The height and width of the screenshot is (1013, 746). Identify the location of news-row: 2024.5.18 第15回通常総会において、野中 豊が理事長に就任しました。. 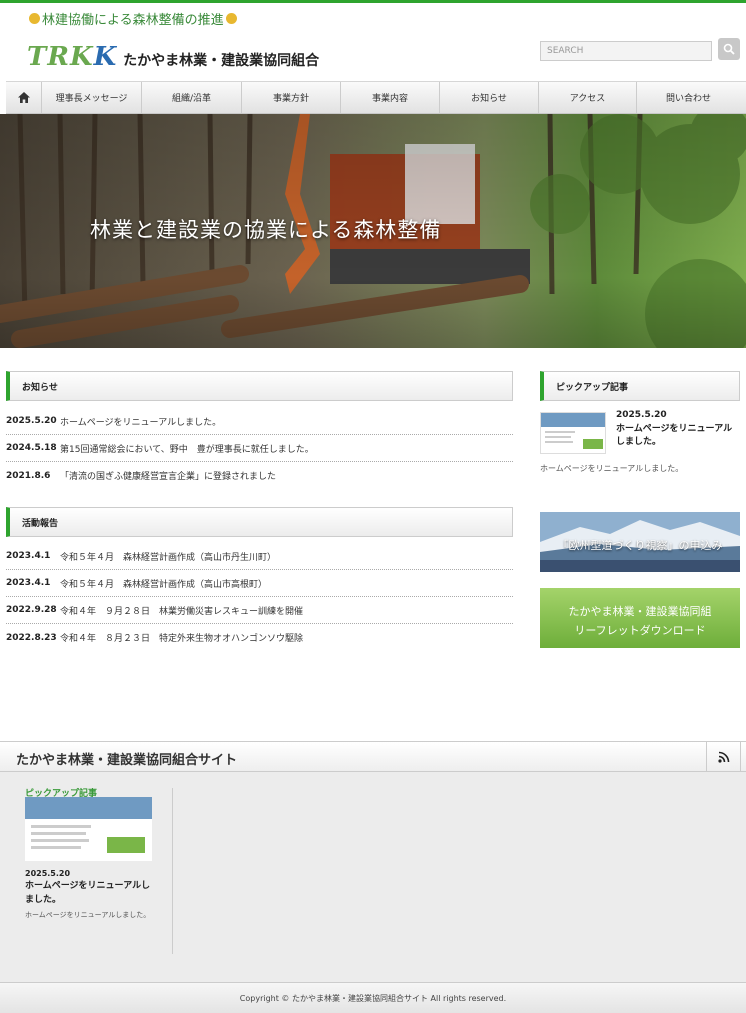
(259, 448).